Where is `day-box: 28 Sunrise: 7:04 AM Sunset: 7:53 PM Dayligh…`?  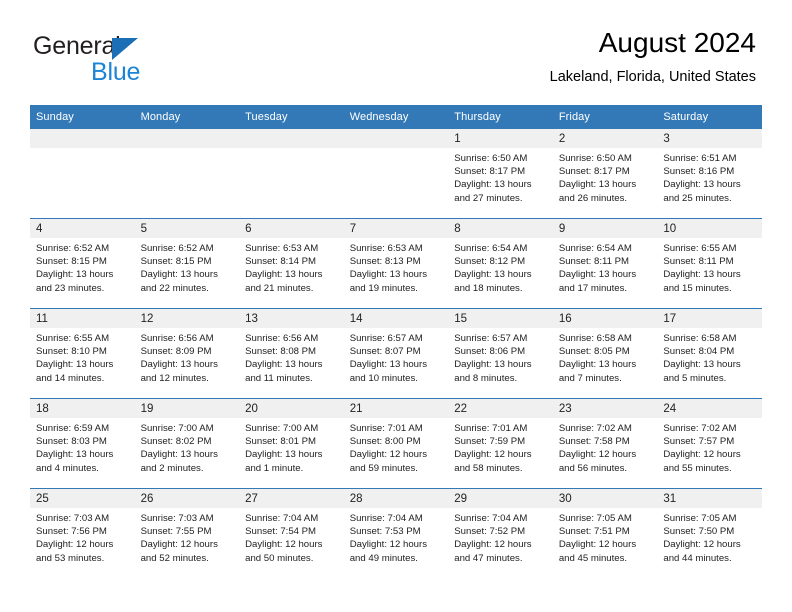 day-box: 28 Sunrise: 7:04 AM Sunset: 7:53 PM Dayligh… is located at coordinates (396, 533).